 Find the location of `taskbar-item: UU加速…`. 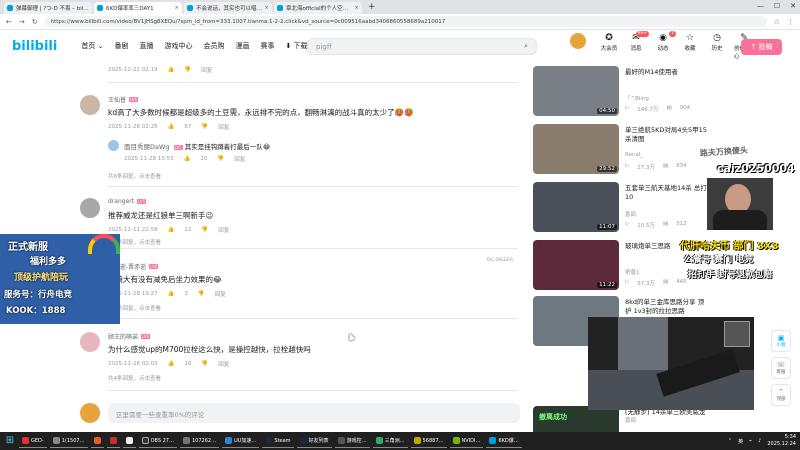

taskbar-item: UU加速… is located at coordinates (241, 441).